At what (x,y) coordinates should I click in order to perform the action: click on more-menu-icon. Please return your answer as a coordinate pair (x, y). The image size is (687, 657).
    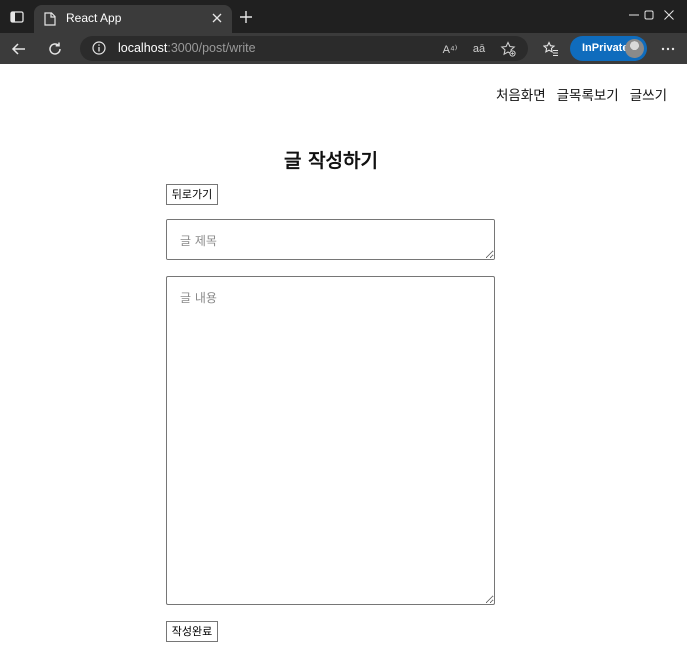
    Looking at the image, I should click on (668, 49).